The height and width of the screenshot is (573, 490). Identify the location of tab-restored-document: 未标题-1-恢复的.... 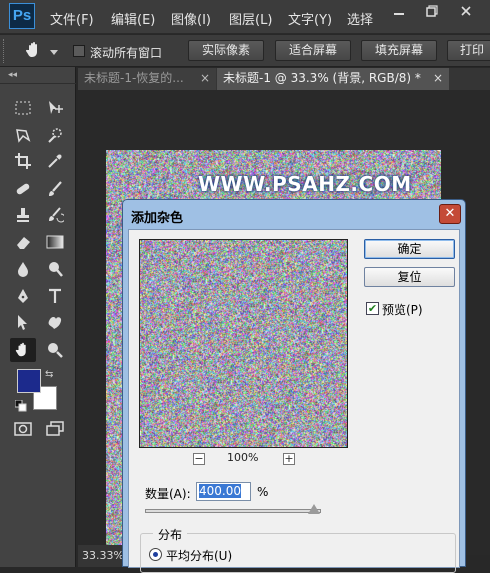
(147, 79).